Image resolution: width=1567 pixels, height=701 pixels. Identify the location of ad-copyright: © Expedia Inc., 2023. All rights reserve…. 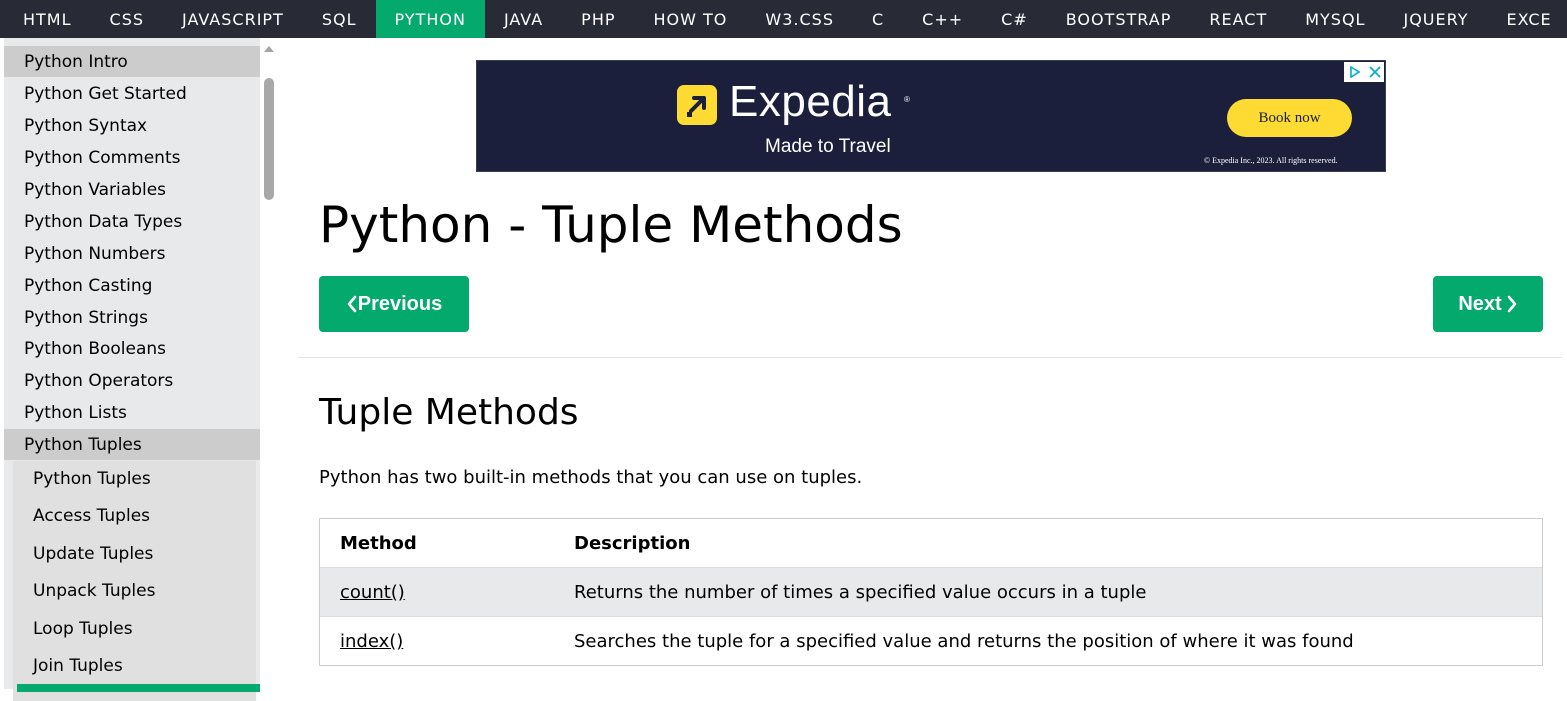
(1271, 160).